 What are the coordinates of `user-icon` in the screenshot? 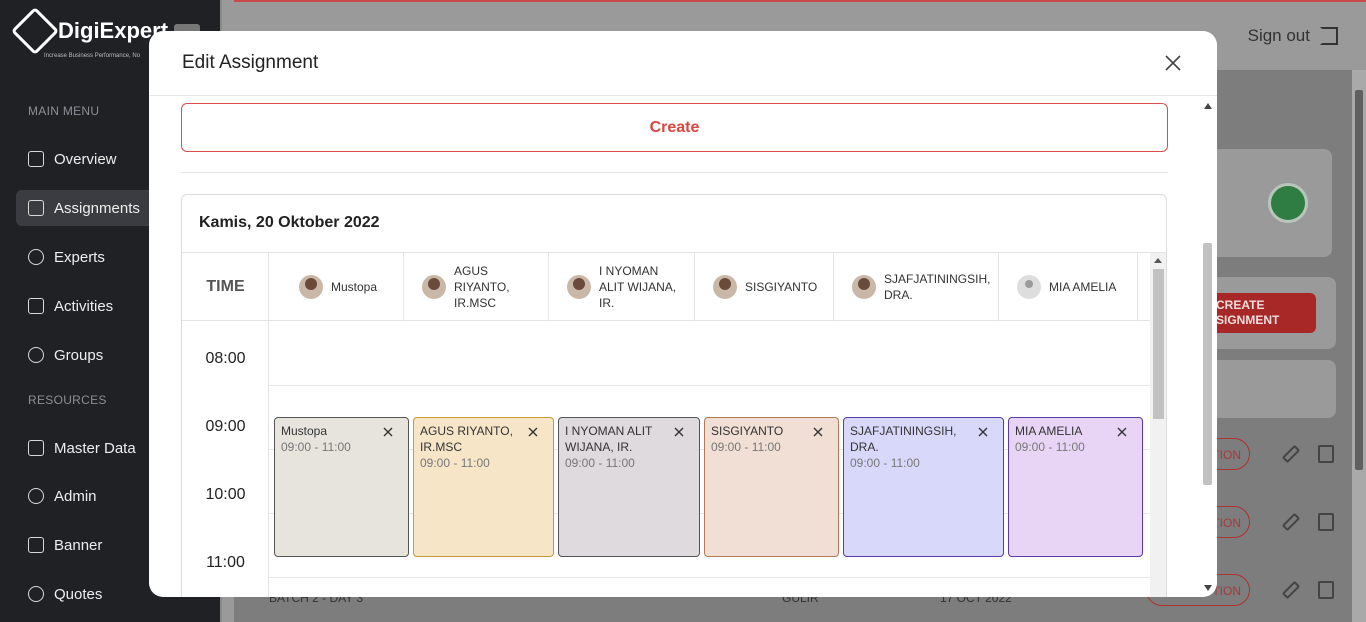 It's located at (36, 496).